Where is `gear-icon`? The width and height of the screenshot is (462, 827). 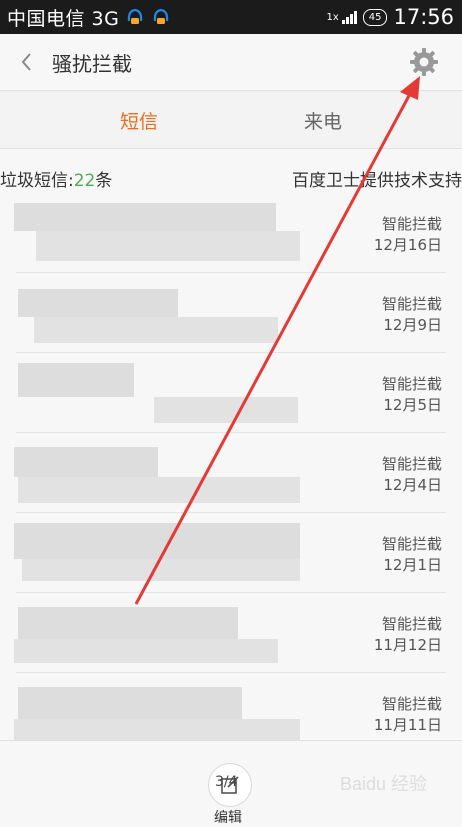 gear-icon is located at coordinates (424, 62).